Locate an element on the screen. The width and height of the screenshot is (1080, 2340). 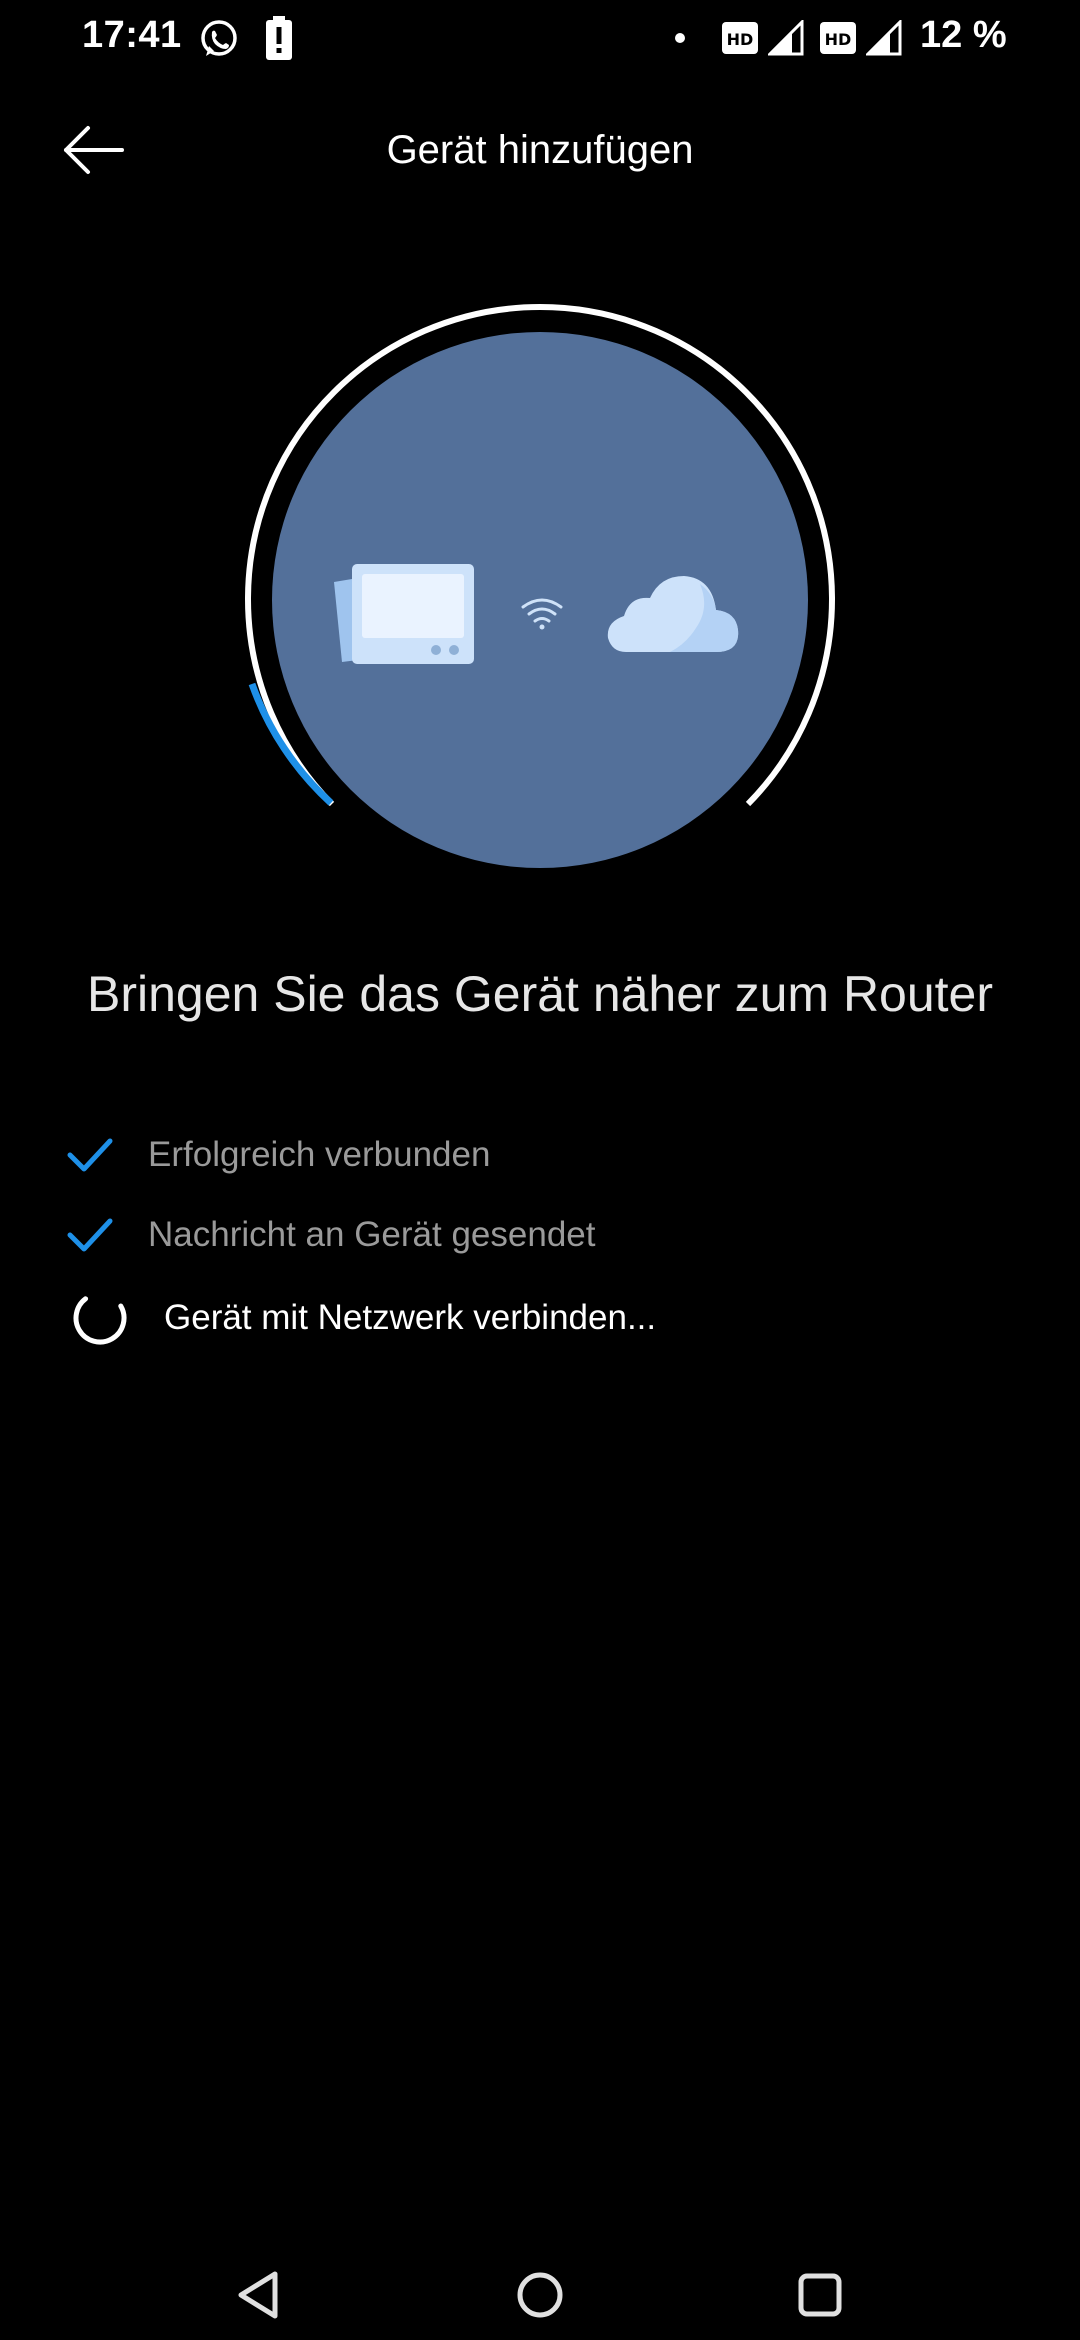
dot-icon is located at coordinates (680, 38).